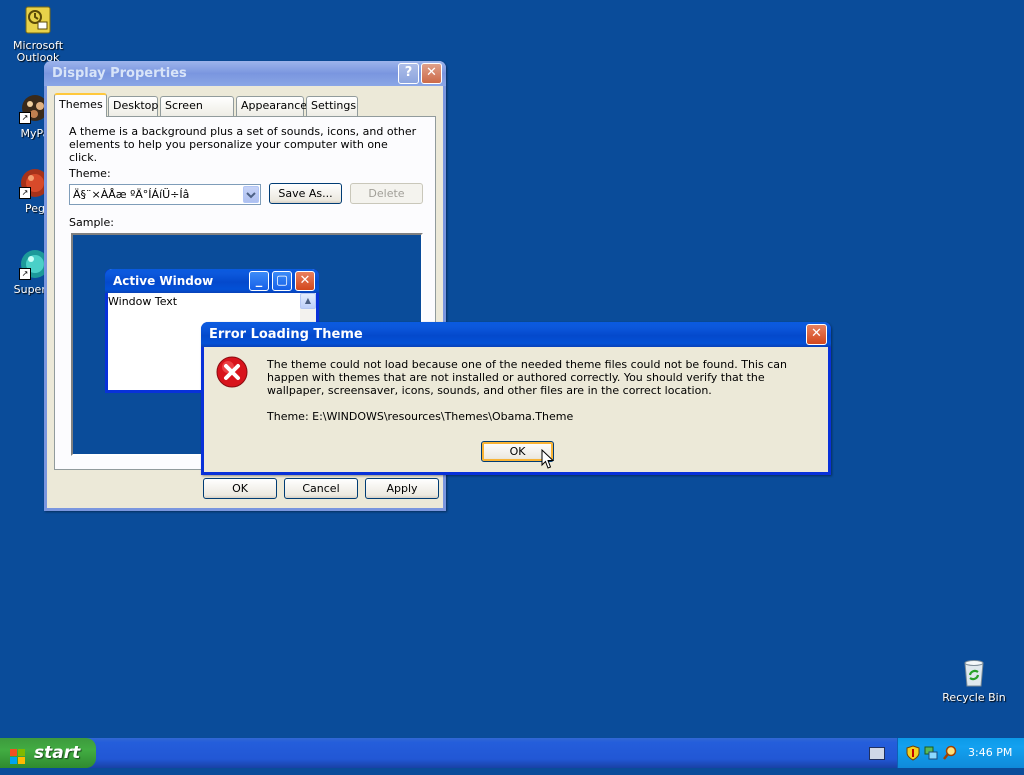 The height and width of the screenshot is (775, 1024). What do you see at coordinates (286, 334) in the screenshot?
I see `error-dialog-title: Error Loading Theme` at bounding box center [286, 334].